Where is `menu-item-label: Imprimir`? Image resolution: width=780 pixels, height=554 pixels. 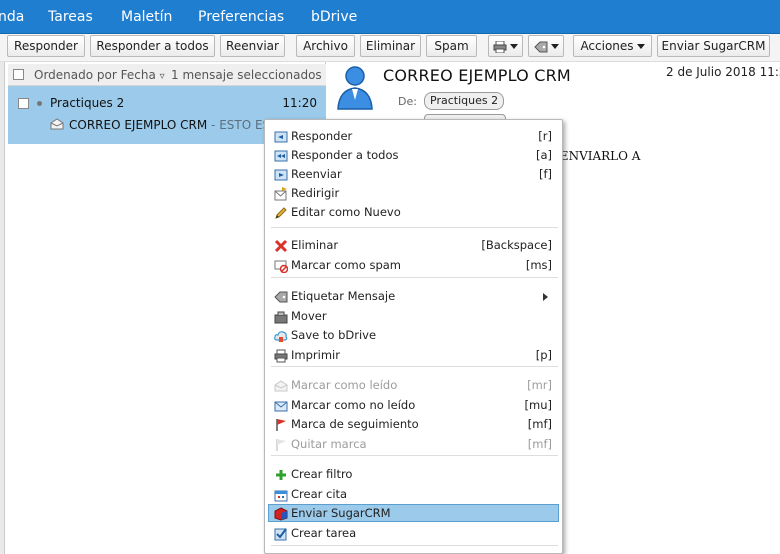
menu-item-label: Imprimir is located at coordinates (315, 355).